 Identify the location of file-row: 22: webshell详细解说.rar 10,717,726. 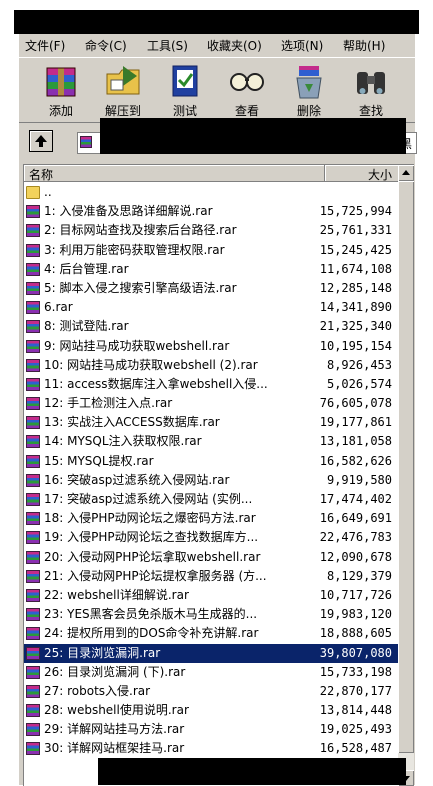
(211, 595).